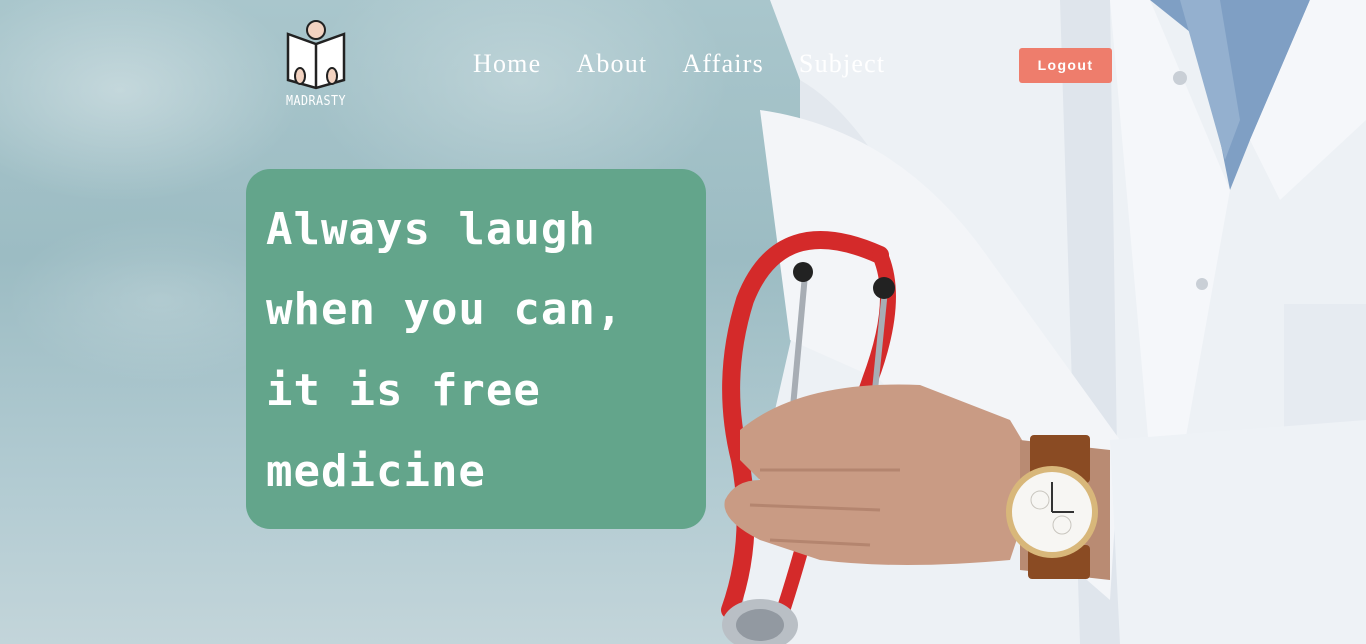  Describe the element at coordinates (316, 55) in the screenshot. I see `reading-figure-icon` at that location.